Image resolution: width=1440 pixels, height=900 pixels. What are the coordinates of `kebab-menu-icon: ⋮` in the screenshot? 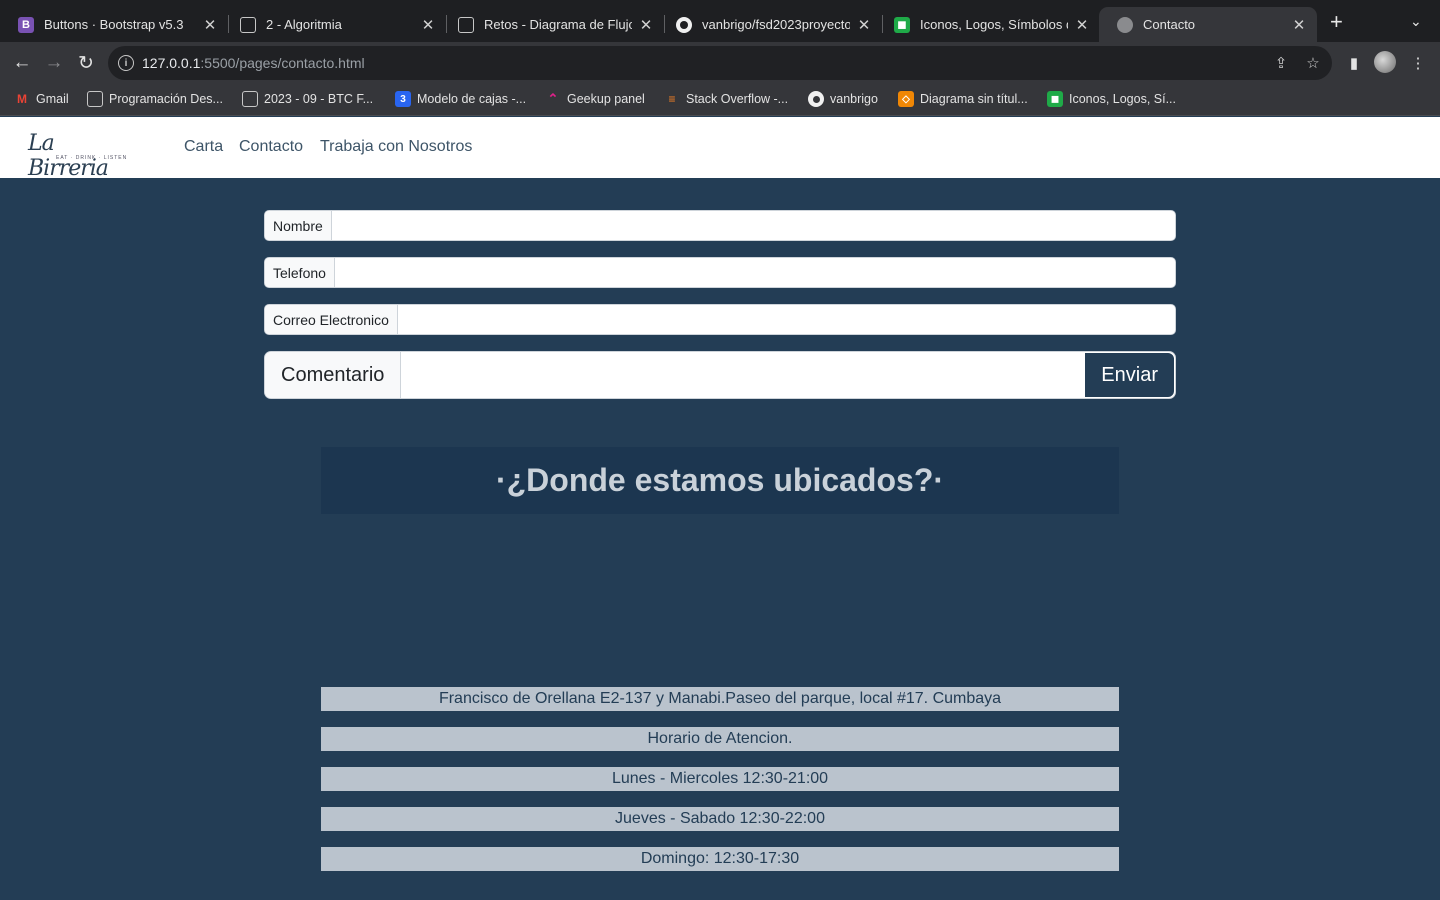 It's located at (1418, 63).